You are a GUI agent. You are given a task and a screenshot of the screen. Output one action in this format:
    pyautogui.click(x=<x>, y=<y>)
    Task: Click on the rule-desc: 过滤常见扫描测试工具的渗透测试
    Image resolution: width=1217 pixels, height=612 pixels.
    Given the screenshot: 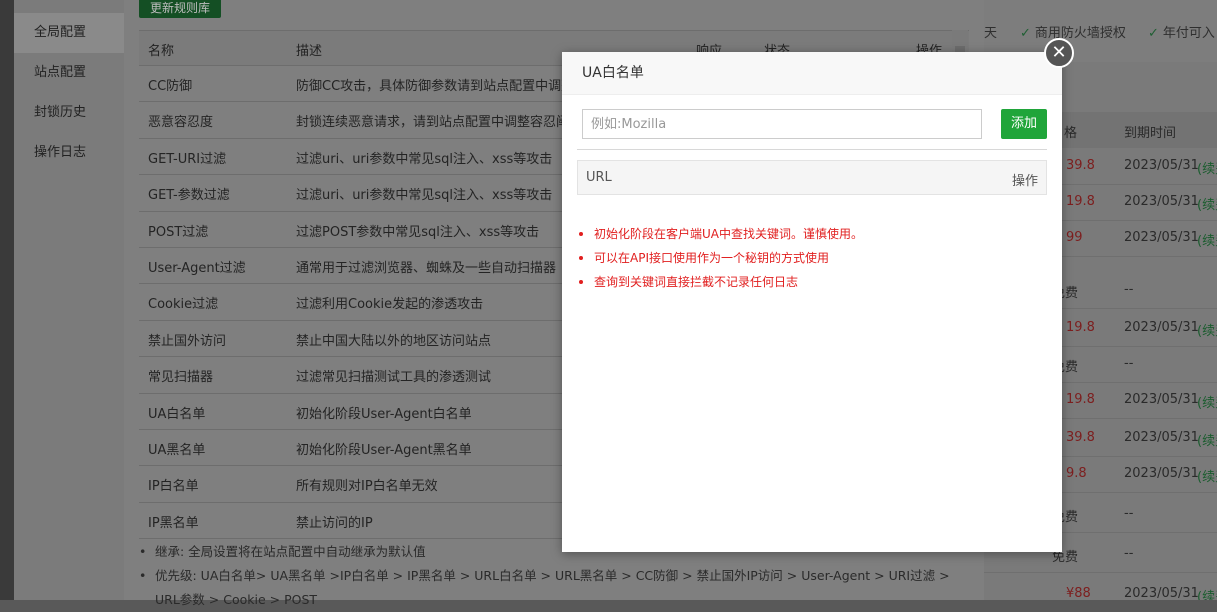 What is the action you would take?
    pyautogui.click(x=394, y=378)
    